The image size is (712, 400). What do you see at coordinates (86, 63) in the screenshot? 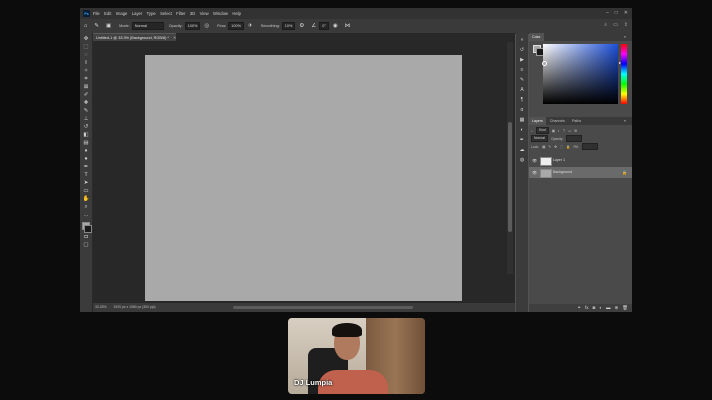
I see `lasso-tool-icon: ℓ` at bounding box center [86, 63].